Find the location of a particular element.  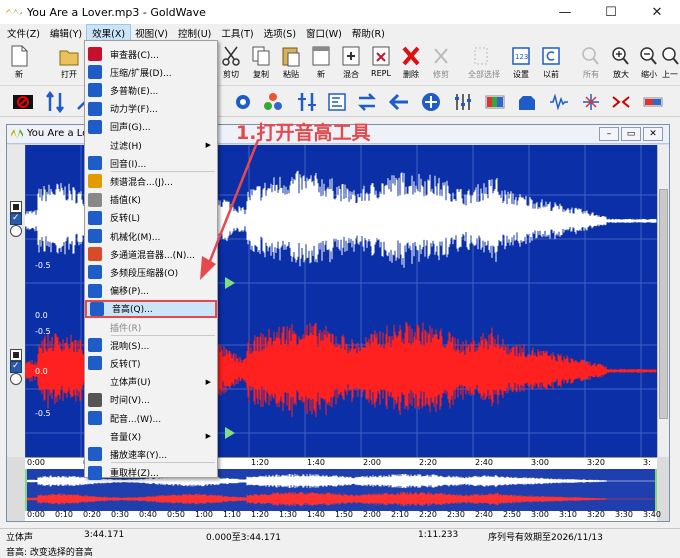

select-all-button: 全部选择 is located at coordinates (484, 62).